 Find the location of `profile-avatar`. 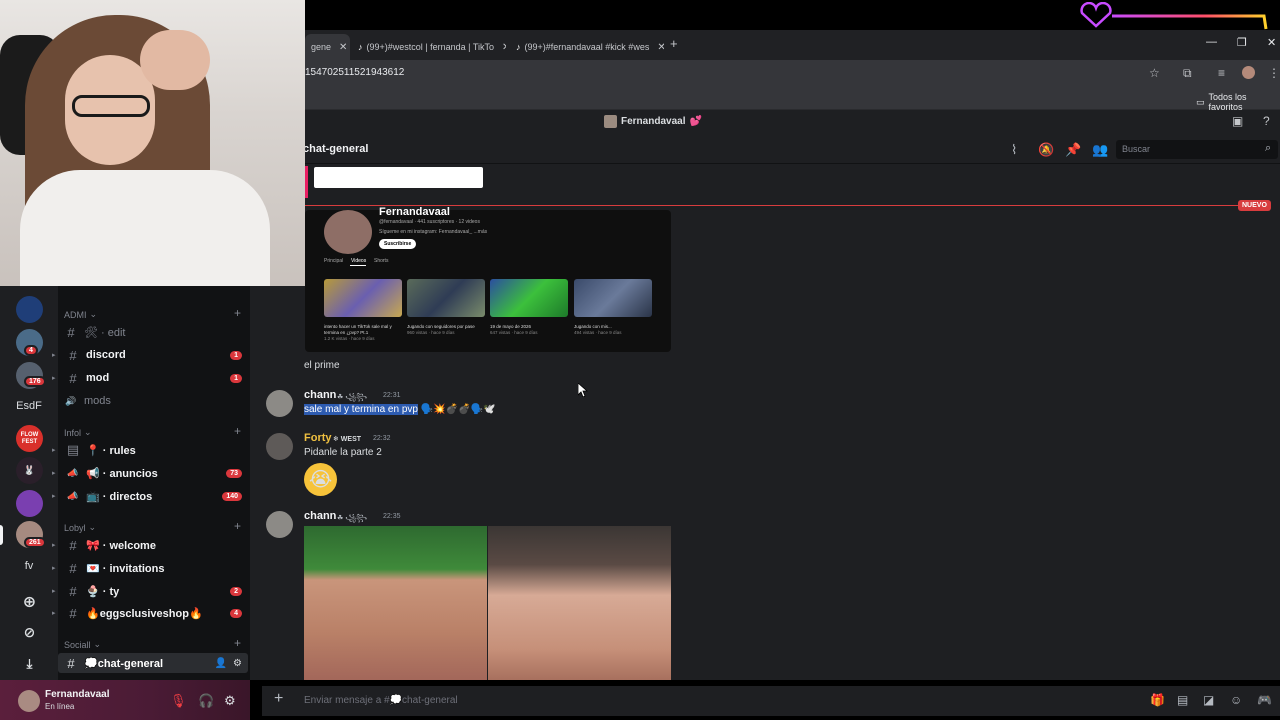

profile-avatar is located at coordinates (1248, 72).